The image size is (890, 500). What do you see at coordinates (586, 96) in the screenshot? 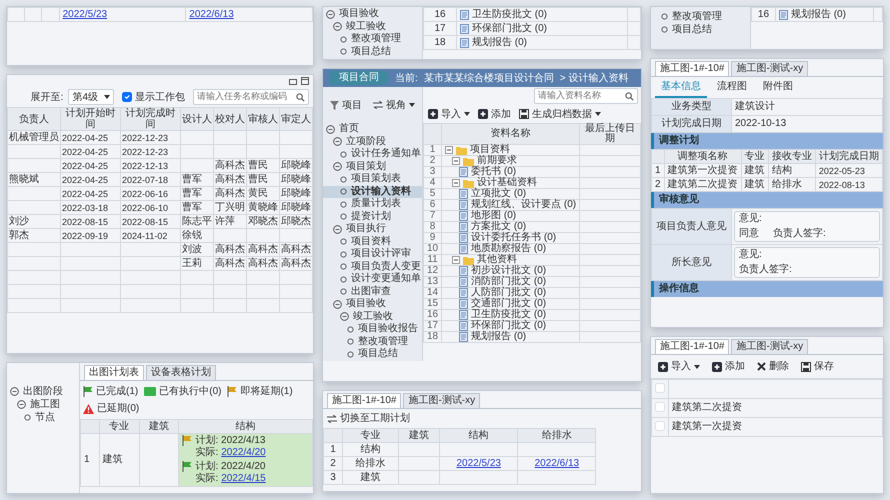
I see `search-field: 请输入资料名称` at bounding box center [586, 96].